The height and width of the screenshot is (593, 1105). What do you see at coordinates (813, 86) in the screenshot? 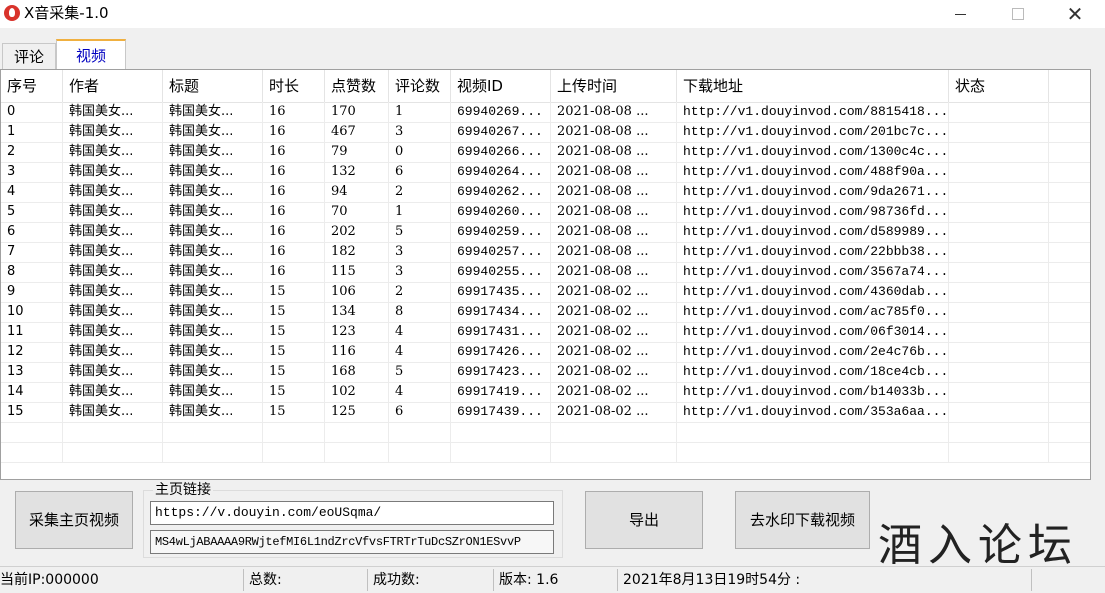
I see `header-col-download-url: 下载地址` at bounding box center [813, 86].